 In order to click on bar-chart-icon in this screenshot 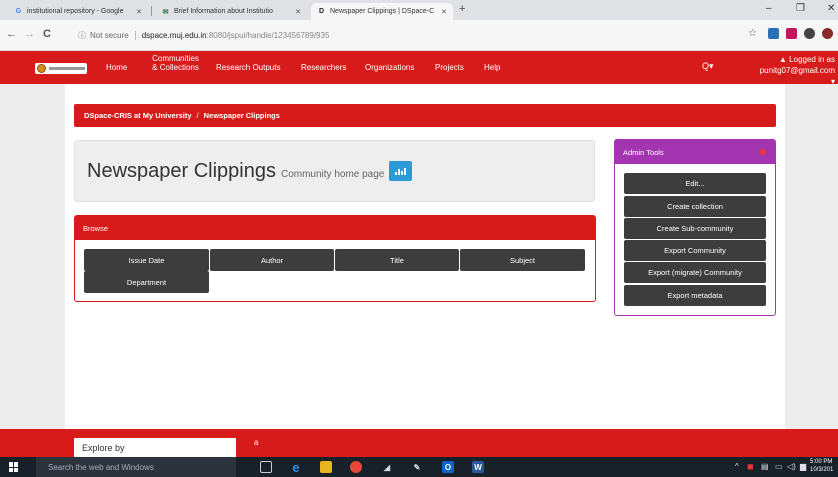, I will do `click(396, 173)`.